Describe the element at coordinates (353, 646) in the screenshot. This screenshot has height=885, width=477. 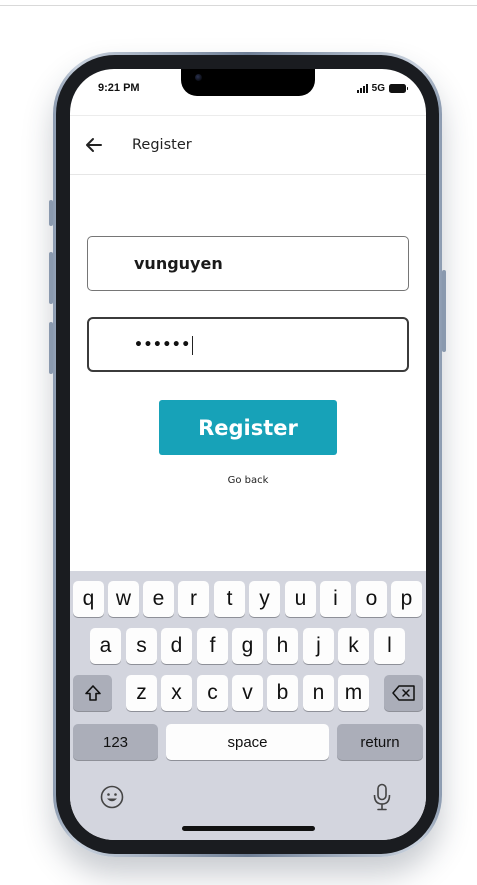
I see `key-k: k` at that location.